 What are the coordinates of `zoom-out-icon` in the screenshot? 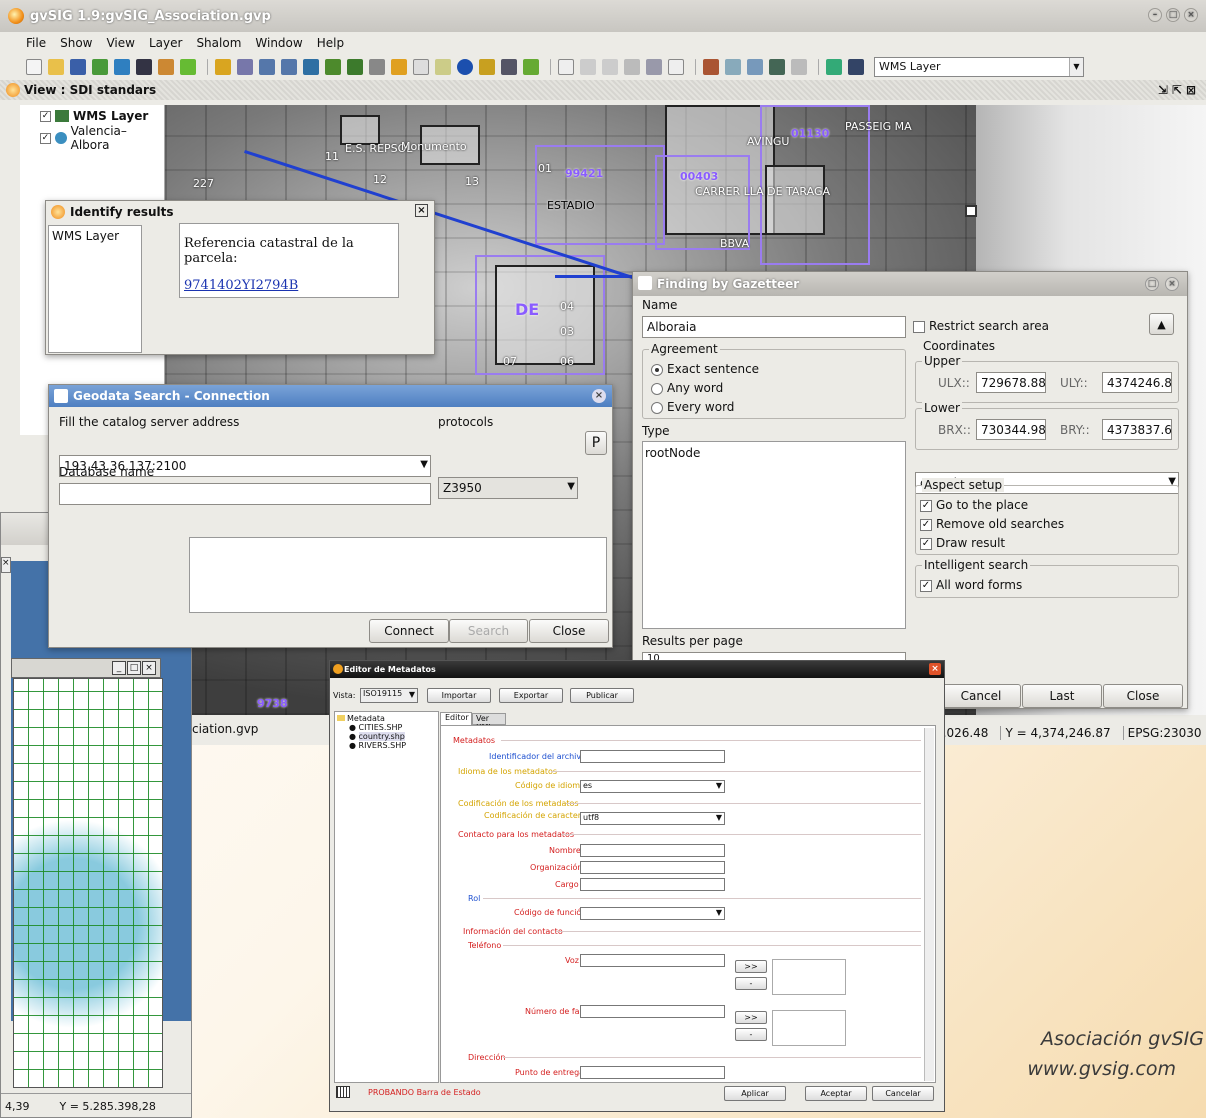 It's located at (289, 67).